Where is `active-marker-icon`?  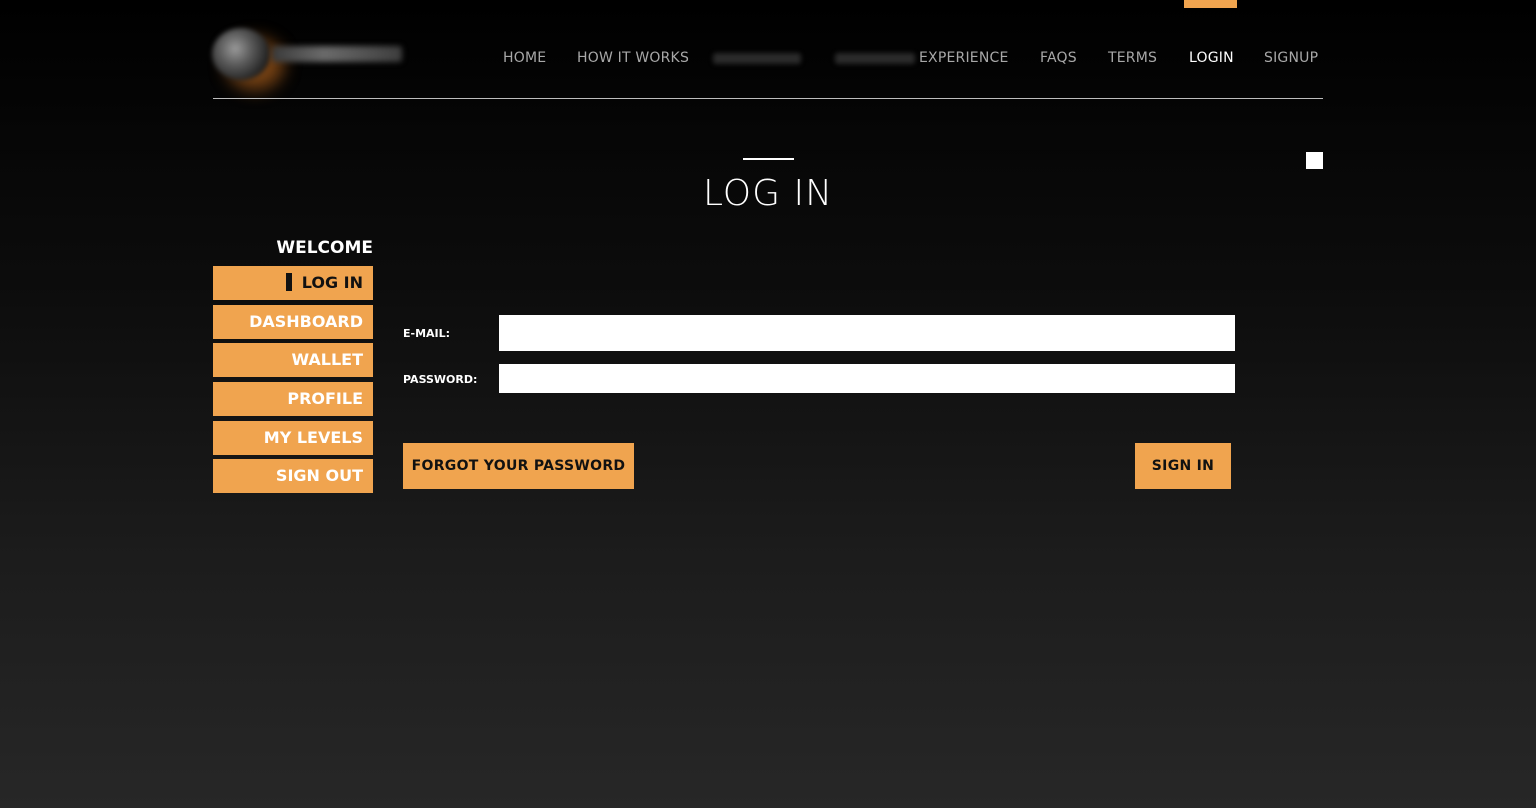
active-marker-icon is located at coordinates (288, 281).